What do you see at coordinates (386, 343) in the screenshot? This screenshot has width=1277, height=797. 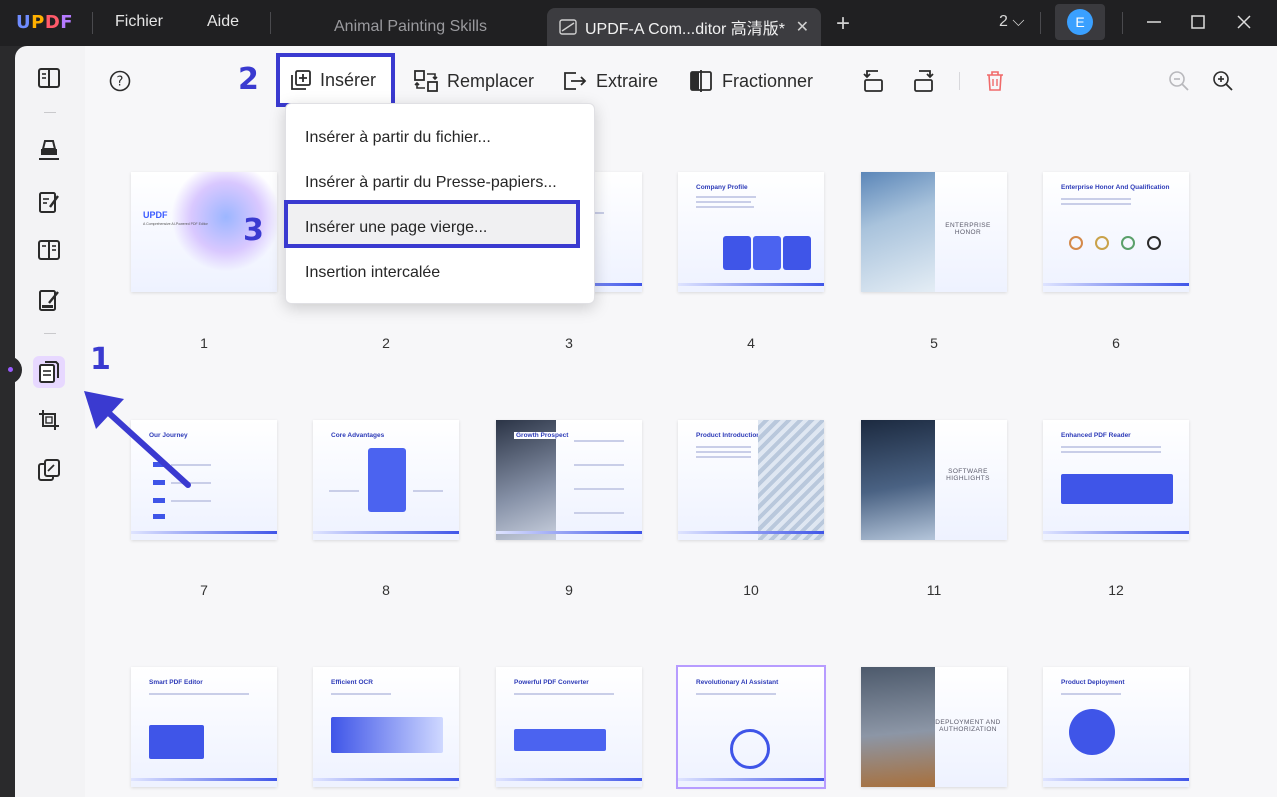 I see `page-number: 2` at bounding box center [386, 343].